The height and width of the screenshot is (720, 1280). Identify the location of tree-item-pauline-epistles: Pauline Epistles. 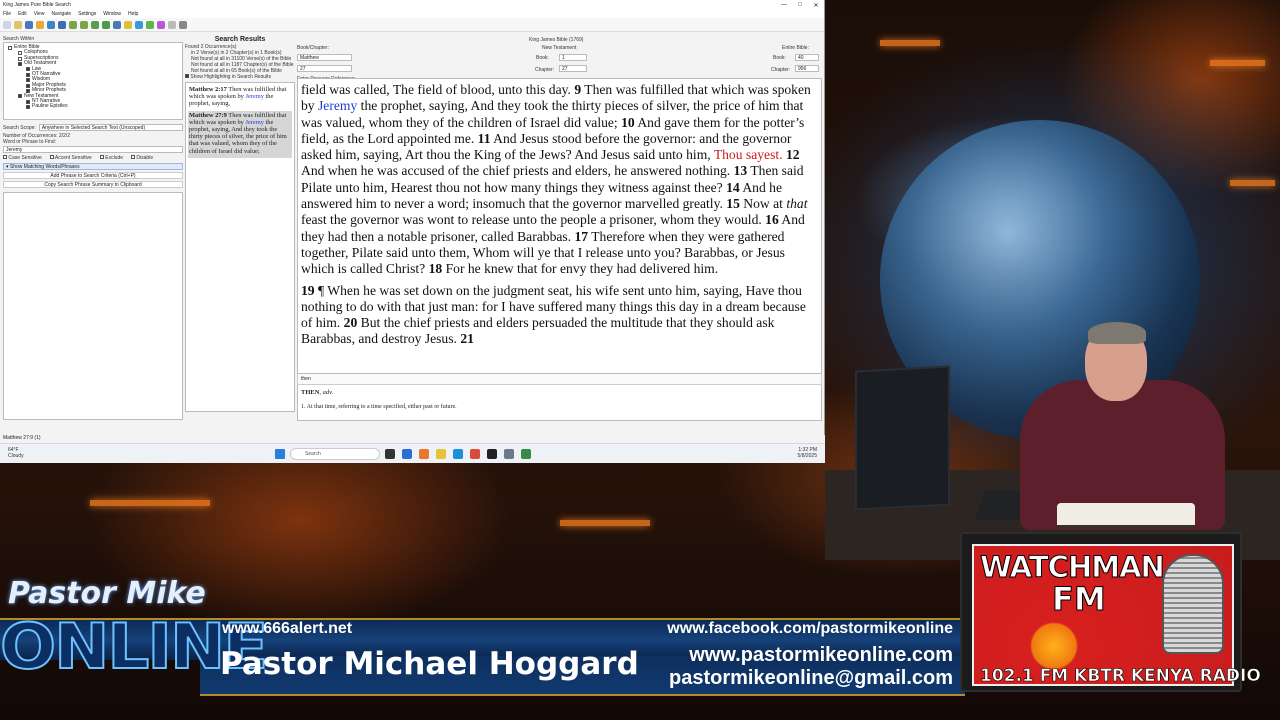
(93, 106).